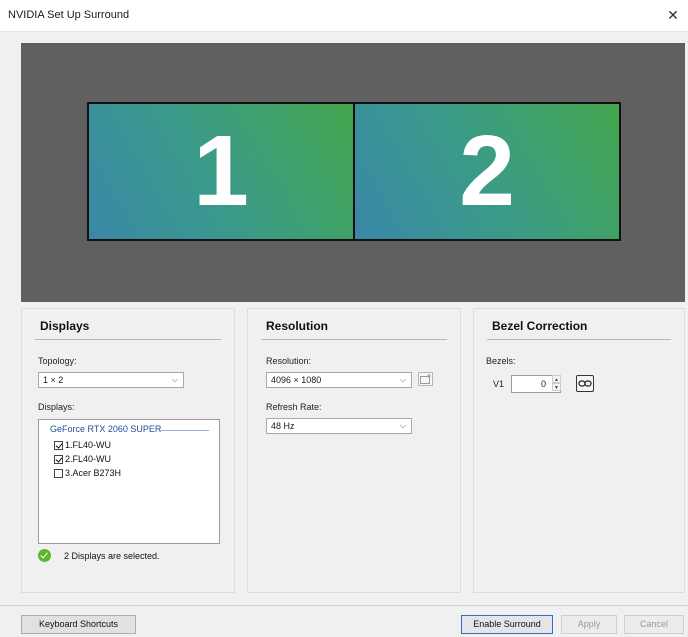 This screenshot has width=688, height=637. Describe the element at coordinates (44, 555) in the screenshot. I see `check-circle-icon` at that location.